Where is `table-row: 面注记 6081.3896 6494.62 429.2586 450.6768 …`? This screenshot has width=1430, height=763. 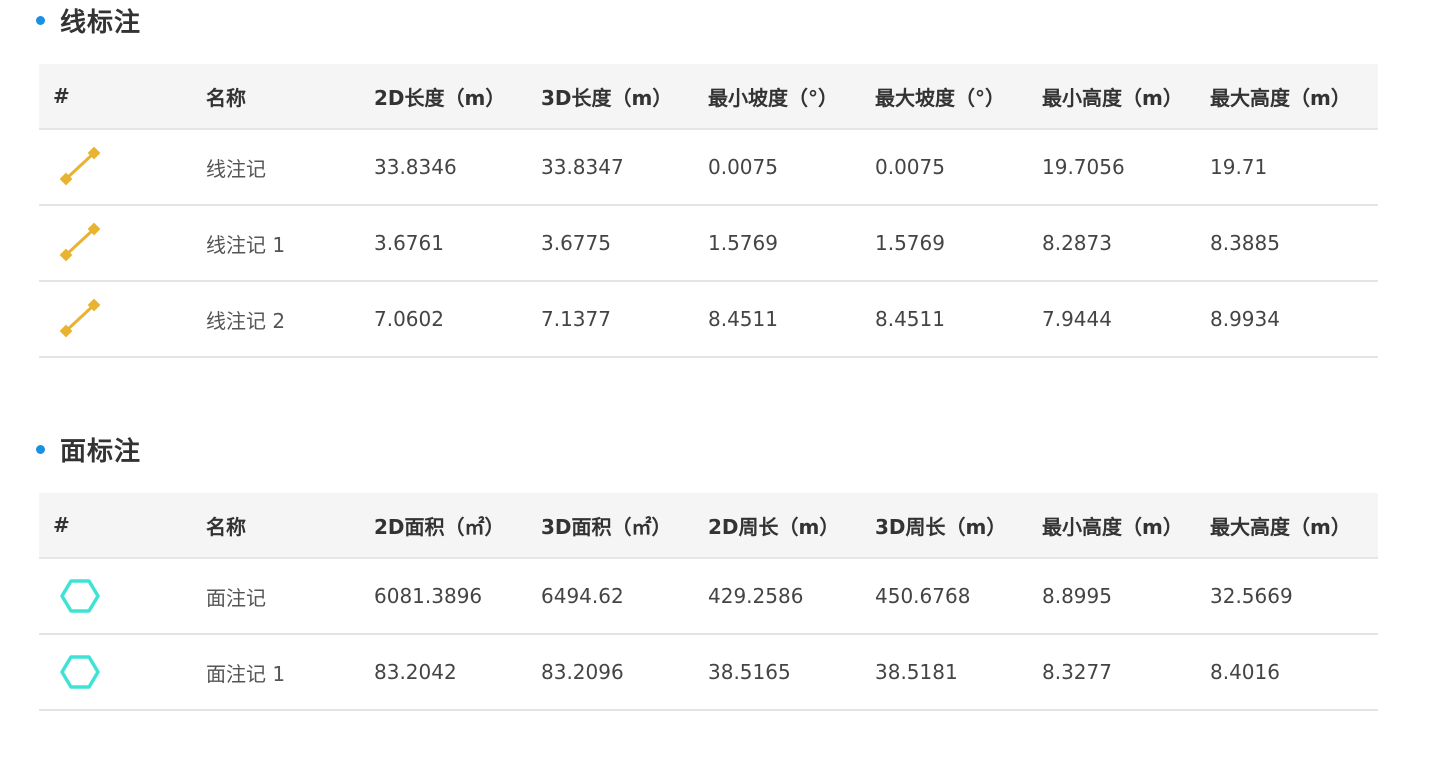 table-row: 面注记 6081.3896 6494.62 429.2586 450.6768 … is located at coordinates (708, 596).